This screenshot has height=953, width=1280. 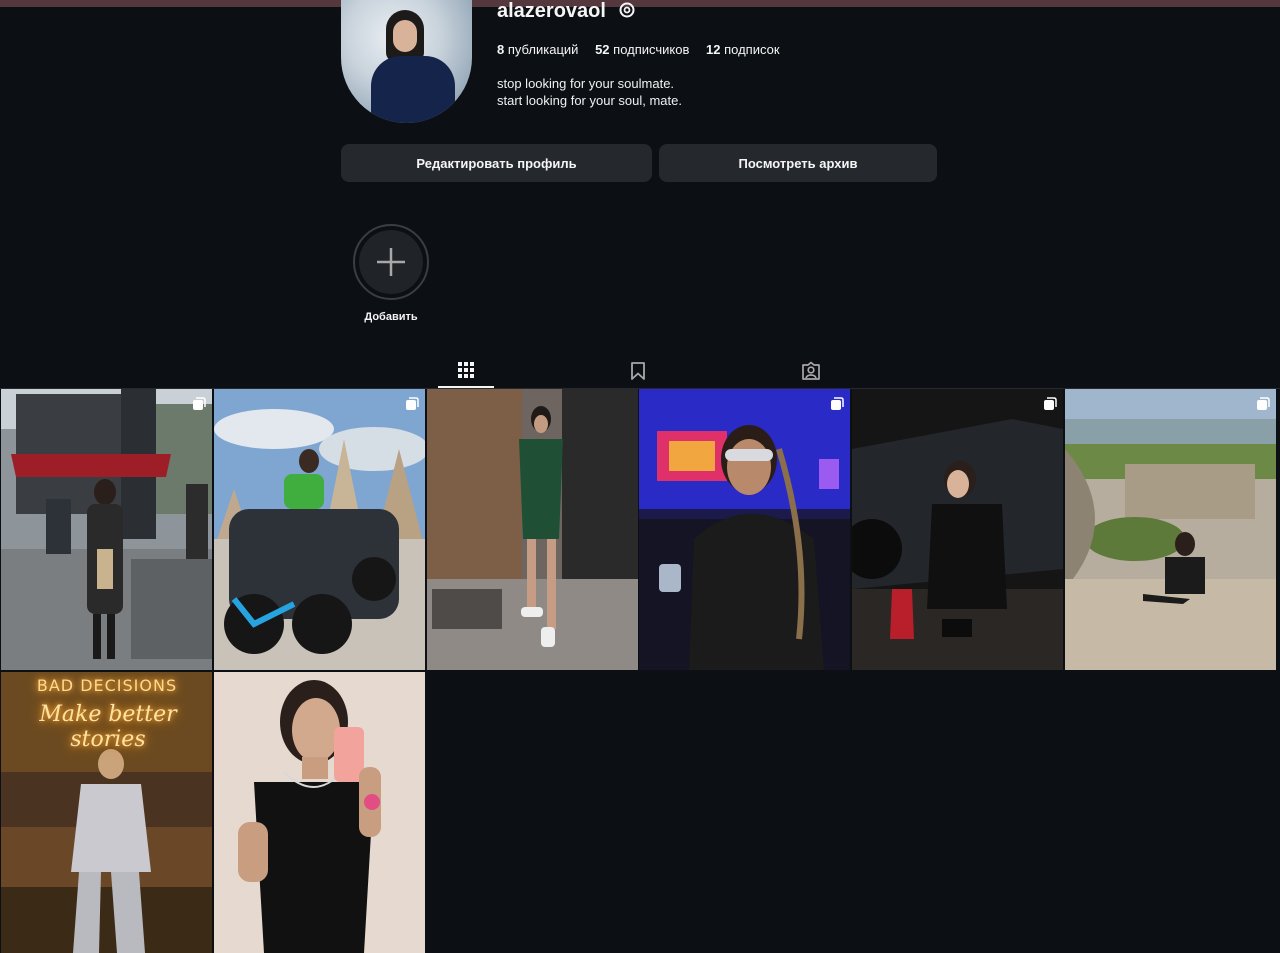 What do you see at coordinates (627, 10) in the screenshot?
I see `settings-gear-icon` at bounding box center [627, 10].